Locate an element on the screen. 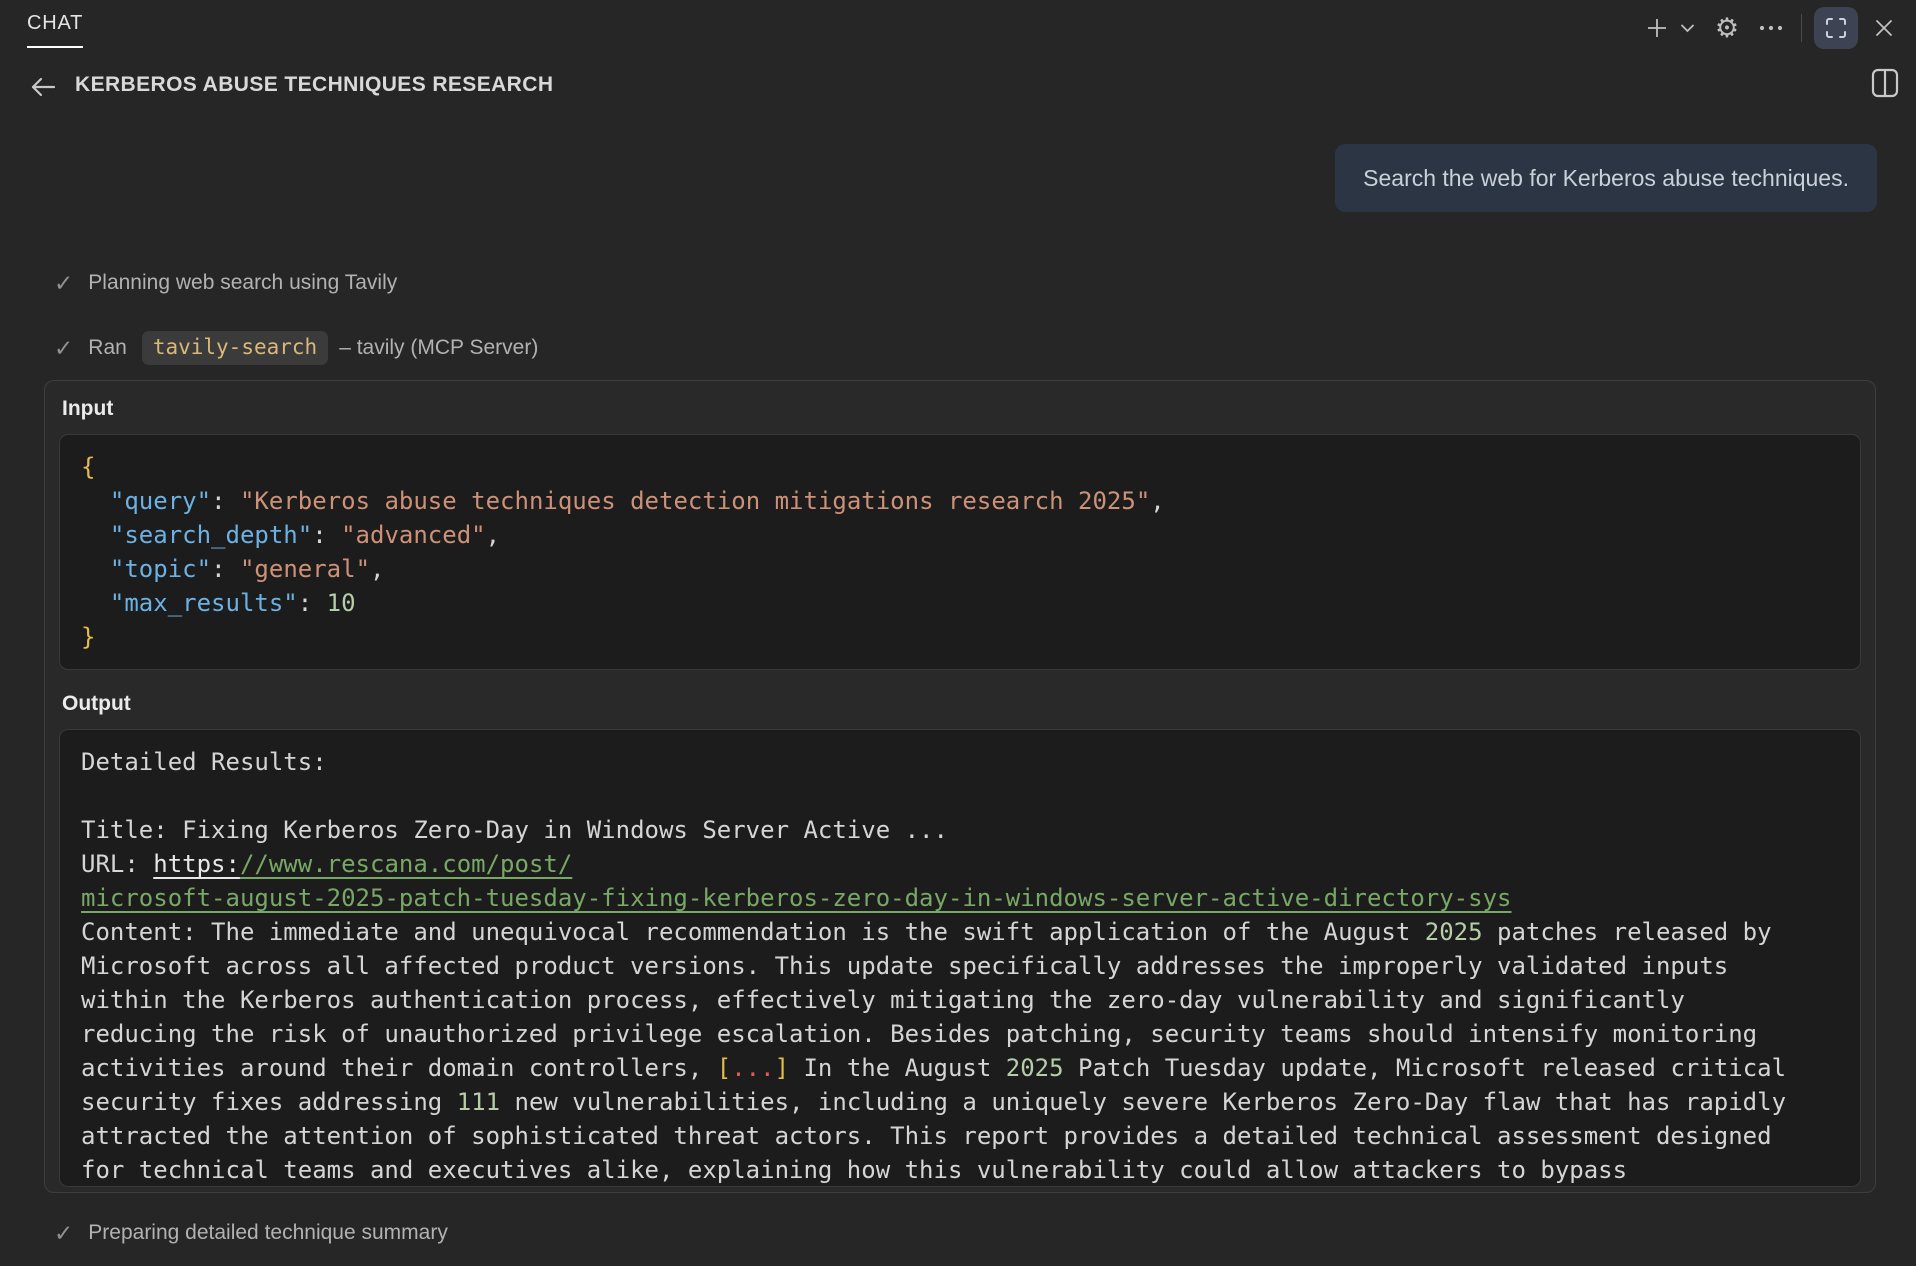 The height and width of the screenshot is (1266, 1916). split-panel-icon is located at coordinates (1885, 84).